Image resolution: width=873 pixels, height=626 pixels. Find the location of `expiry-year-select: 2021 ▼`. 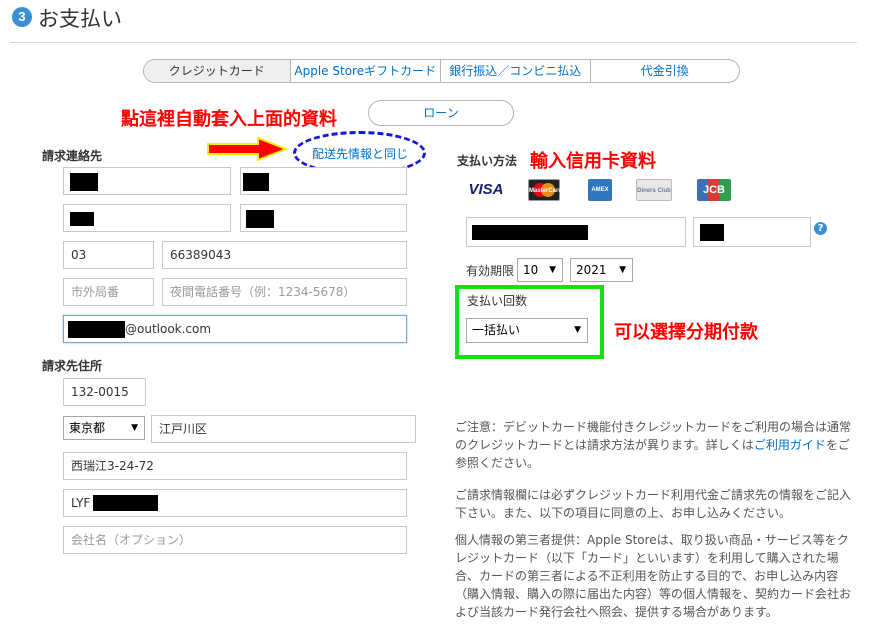

expiry-year-select: 2021 ▼ is located at coordinates (601, 270).